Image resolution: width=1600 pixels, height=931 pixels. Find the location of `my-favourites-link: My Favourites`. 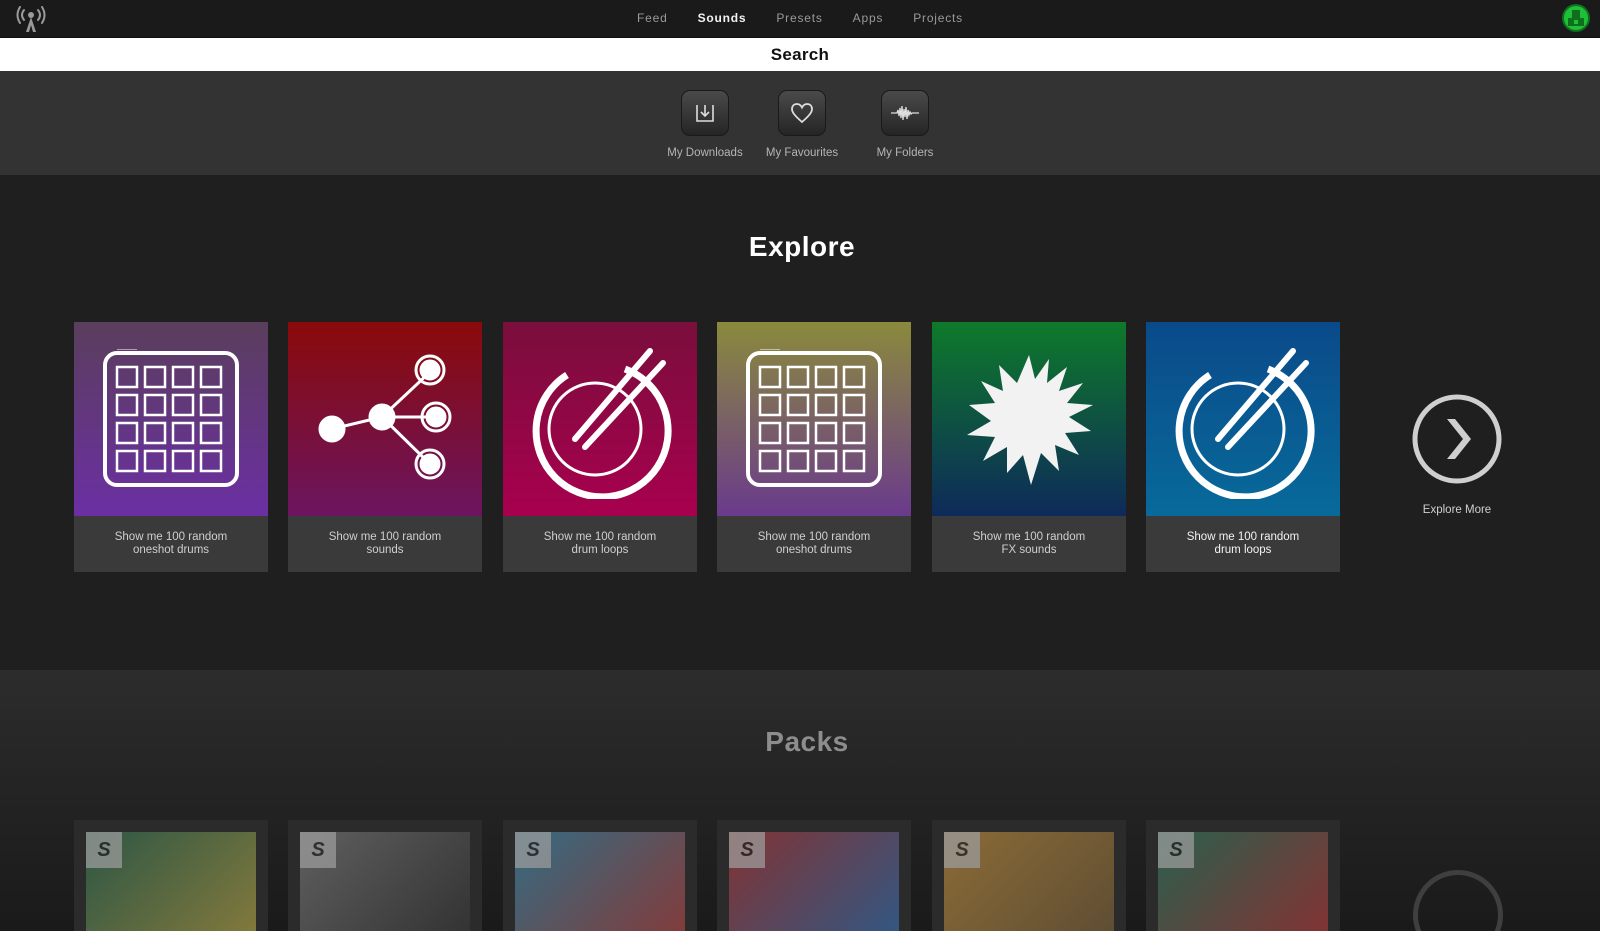

my-favourites-link: My Favourites is located at coordinates (802, 124).